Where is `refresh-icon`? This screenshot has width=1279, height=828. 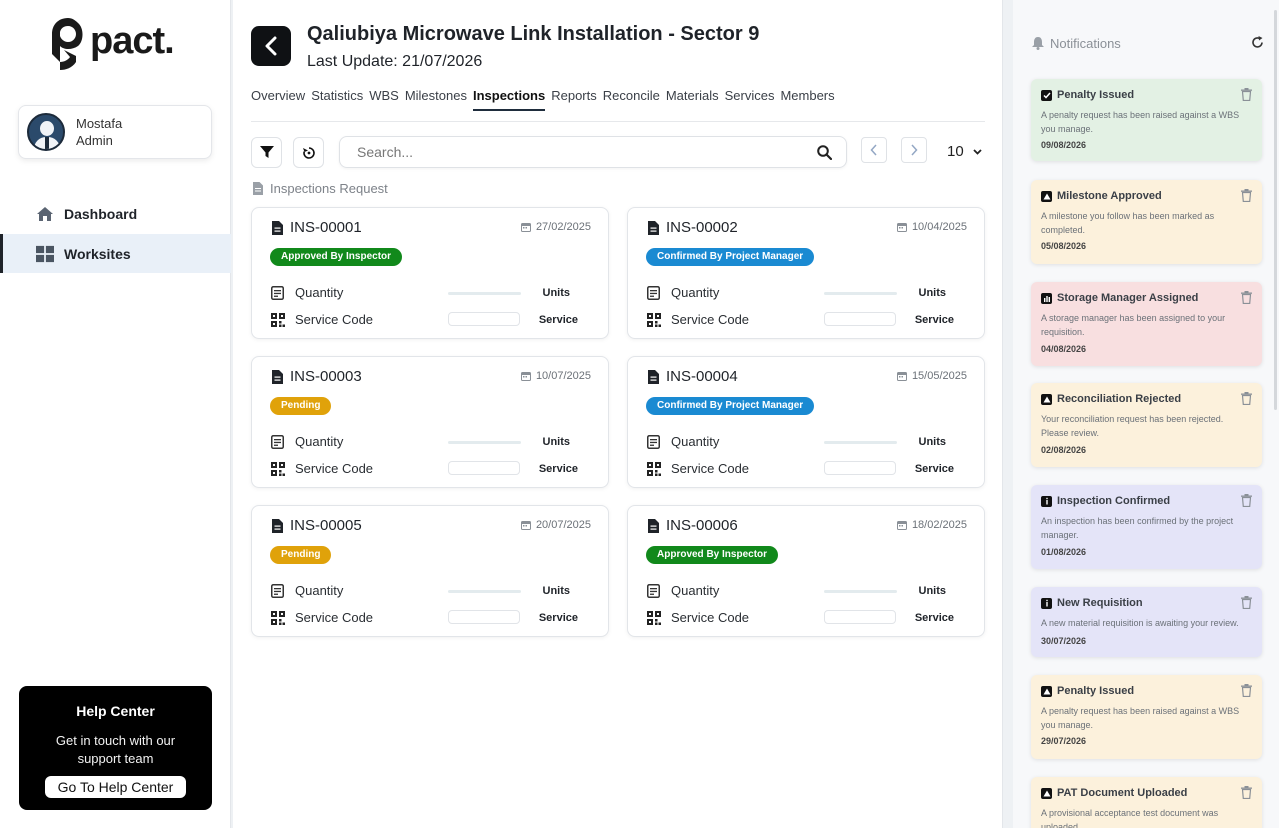
refresh-icon is located at coordinates (1257, 42).